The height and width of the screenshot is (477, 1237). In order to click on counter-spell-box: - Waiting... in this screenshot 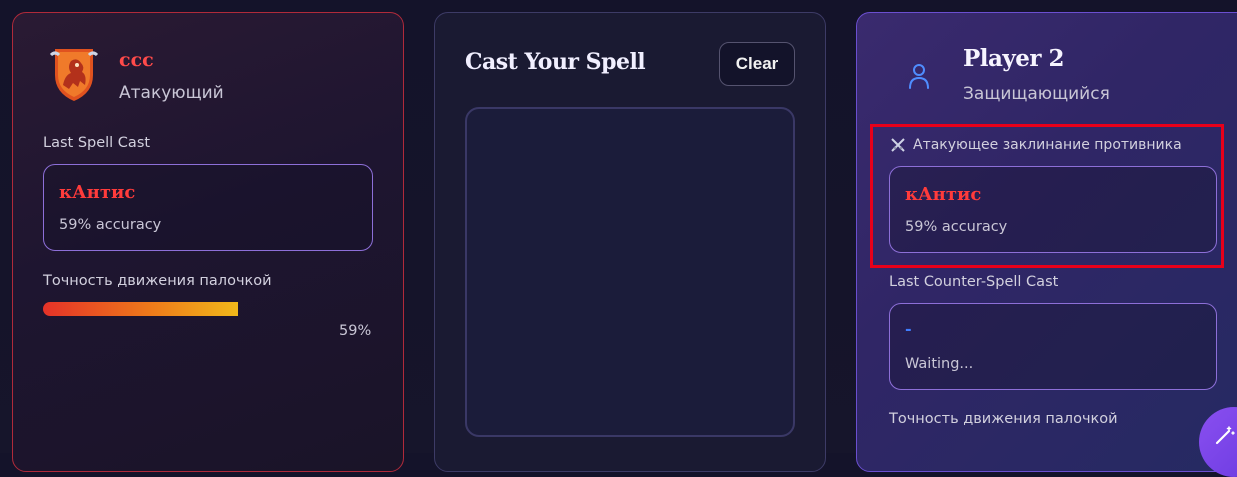, I will do `click(1053, 346)`.